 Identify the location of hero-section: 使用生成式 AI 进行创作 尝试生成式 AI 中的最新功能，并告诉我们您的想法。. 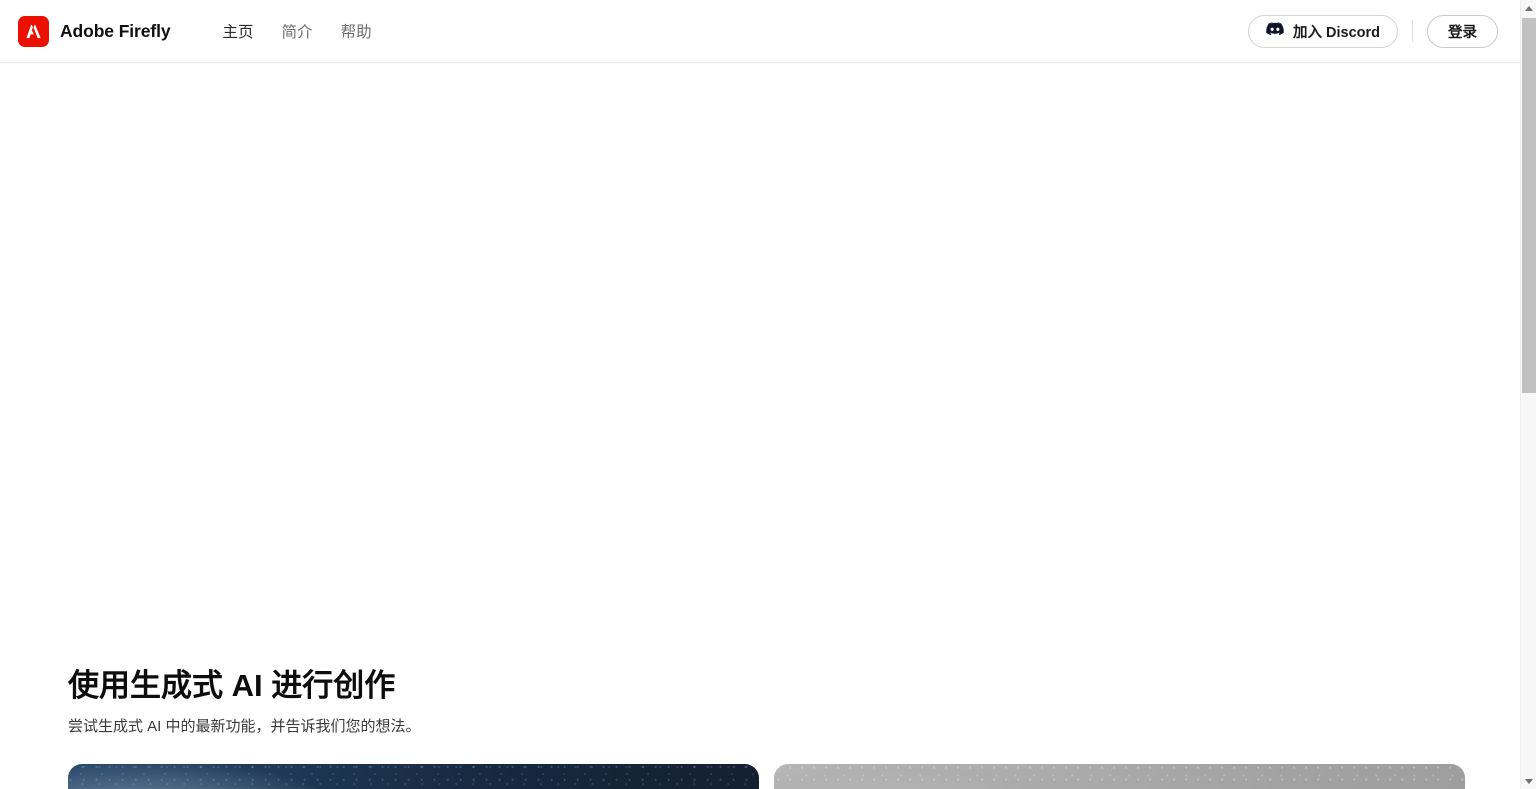
(244, 702).